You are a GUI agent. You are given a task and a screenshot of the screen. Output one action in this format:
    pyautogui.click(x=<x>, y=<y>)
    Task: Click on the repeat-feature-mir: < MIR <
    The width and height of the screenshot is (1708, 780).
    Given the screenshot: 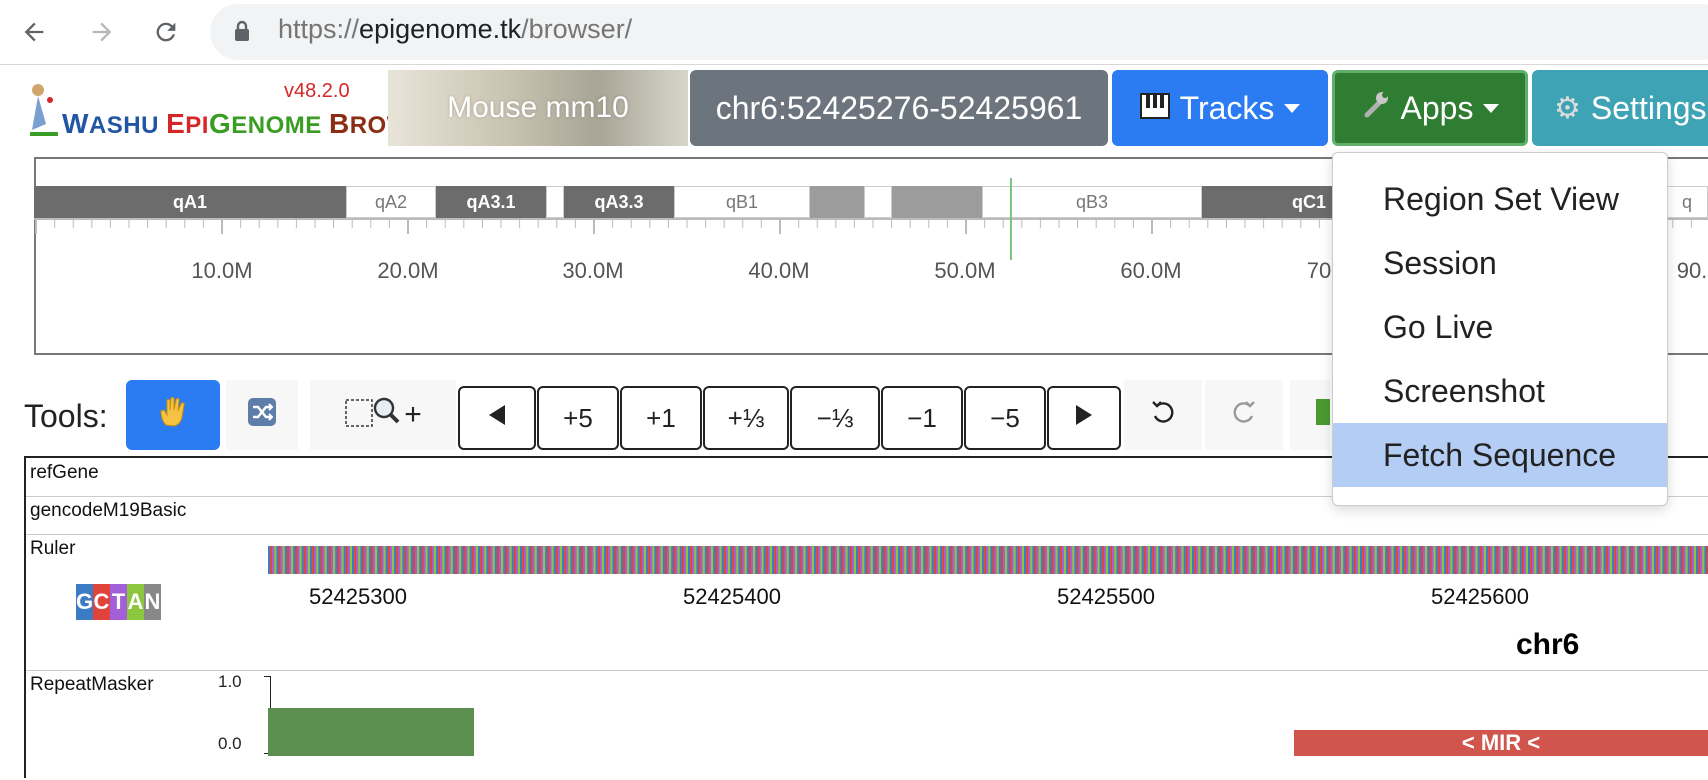 What is the action you would take?
    pyautogui.click(x=1501, y=743)
    